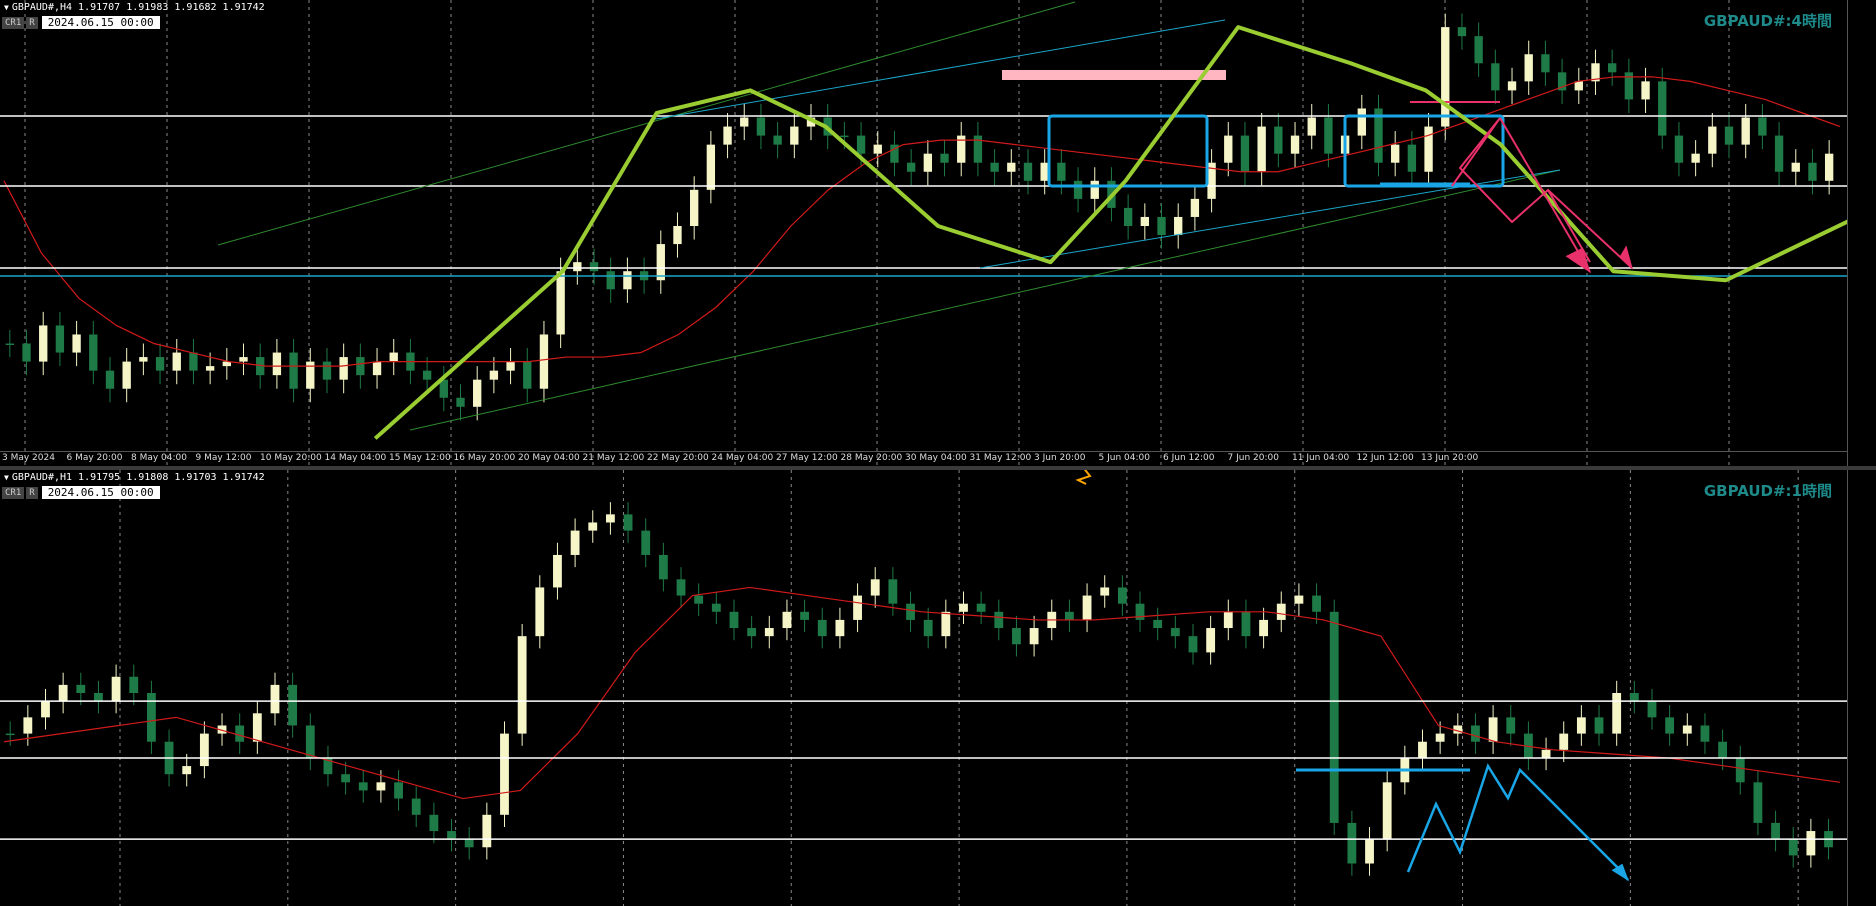 The width and height of the screenshot is (1876, 906). What do you see at coordinates (420, 458) in the screenshot?
I see `time-label: 15 May 12:00` at bounding box center [420, 458].